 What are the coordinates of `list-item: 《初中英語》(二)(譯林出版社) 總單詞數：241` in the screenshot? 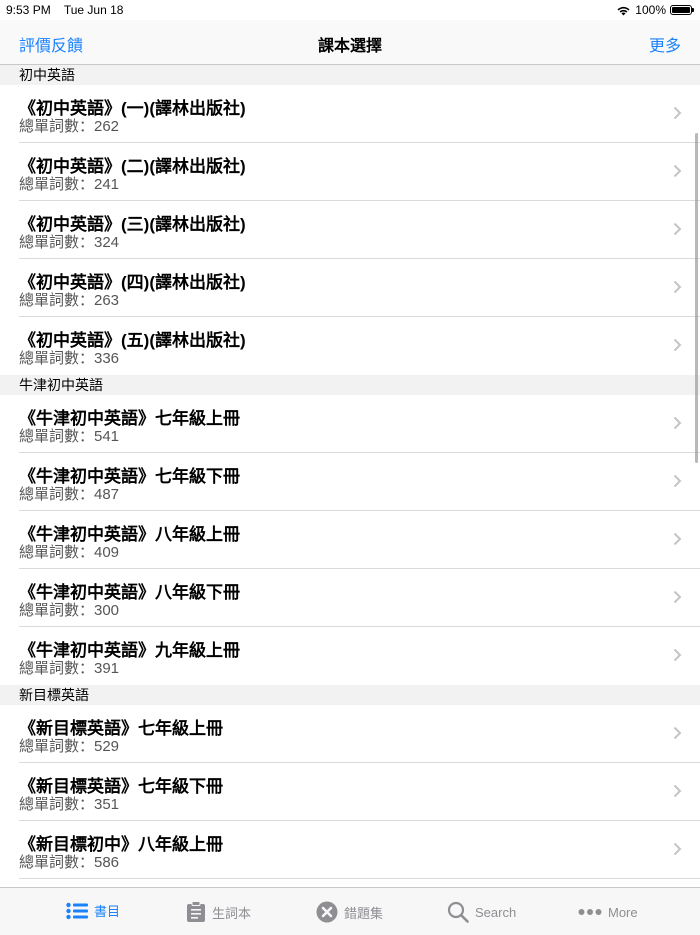 It's located at (350, 172).